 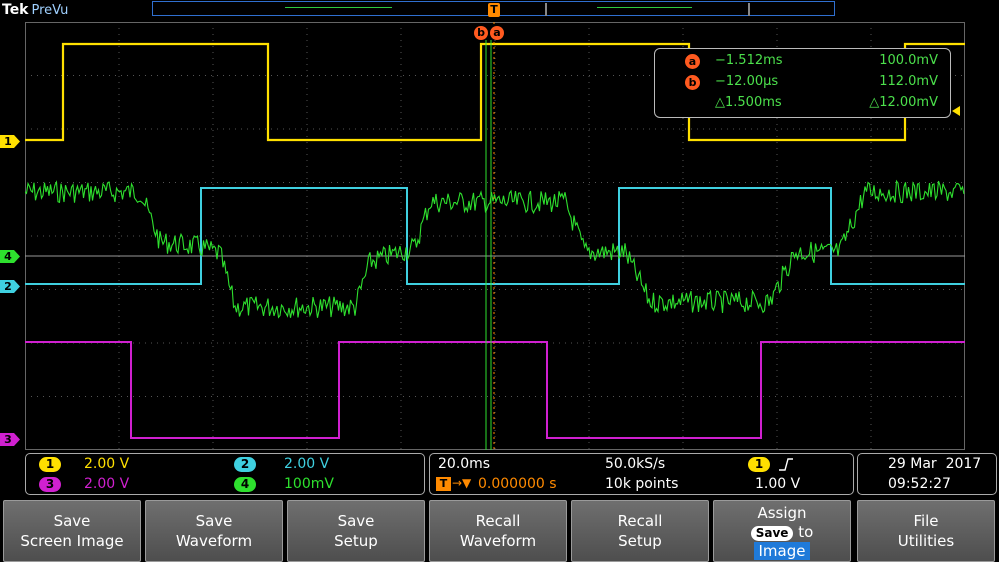 I want to click on channel-4-scale: 100mV, so click(x=309, y=484).